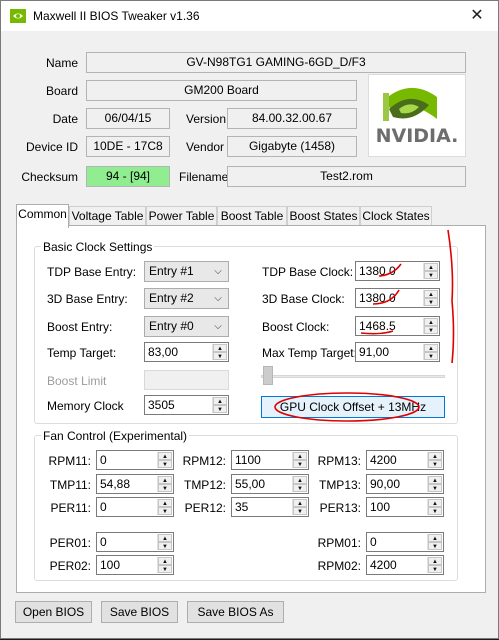 The image size is (499, 640). What do you see at coordinates (70, 485) in the screenshot?
I see `tmp11-label: TMP11:` at bounding box center [70, 485].